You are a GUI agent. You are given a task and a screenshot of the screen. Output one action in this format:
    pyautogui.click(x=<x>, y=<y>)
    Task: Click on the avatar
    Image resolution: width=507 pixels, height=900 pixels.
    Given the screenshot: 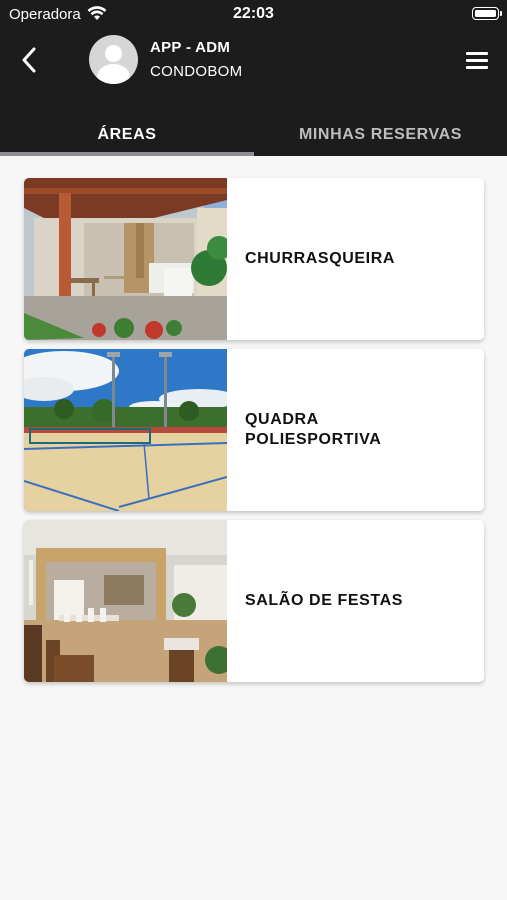 What is the action you would take?
    pyautogui.click(x=113, y=59)
    